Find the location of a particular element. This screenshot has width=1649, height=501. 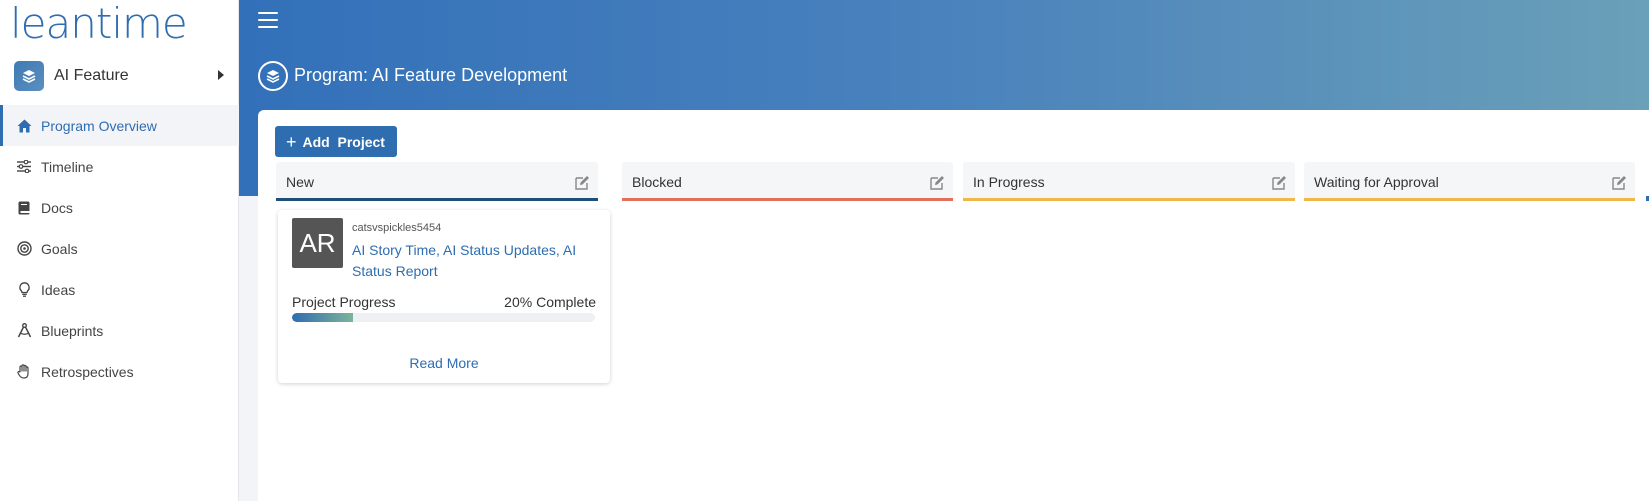

column-header-waiting-for-approval: Waiting for Approval is located at coordinates (1469, 181).